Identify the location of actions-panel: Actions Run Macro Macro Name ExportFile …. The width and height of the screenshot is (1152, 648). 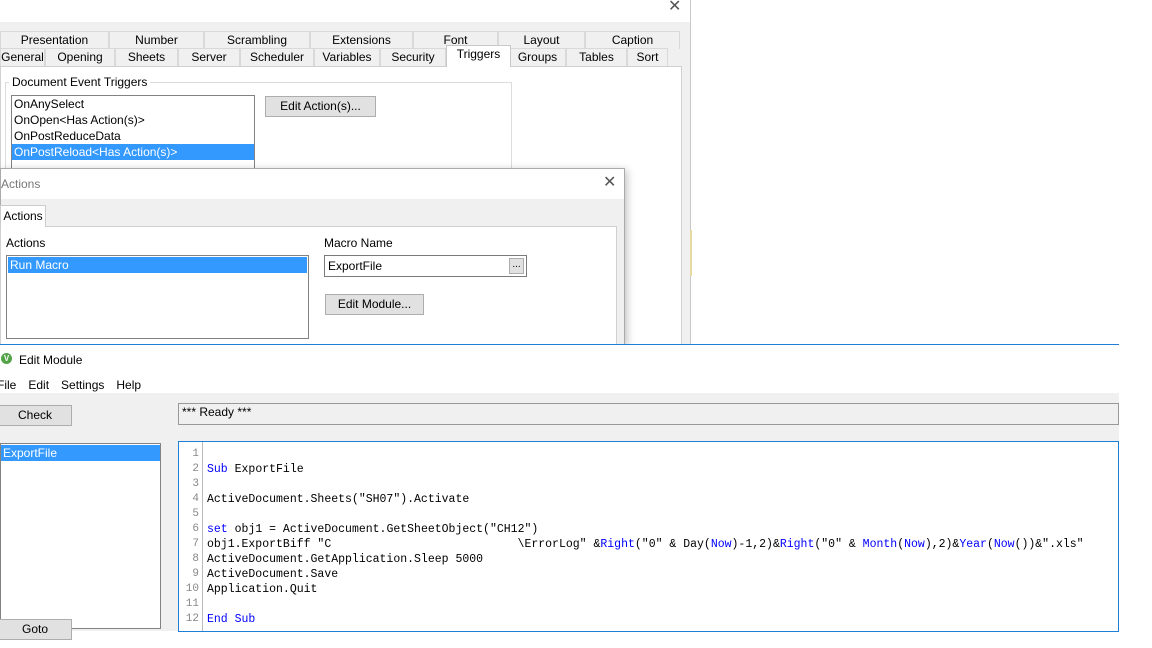
(308, 286).